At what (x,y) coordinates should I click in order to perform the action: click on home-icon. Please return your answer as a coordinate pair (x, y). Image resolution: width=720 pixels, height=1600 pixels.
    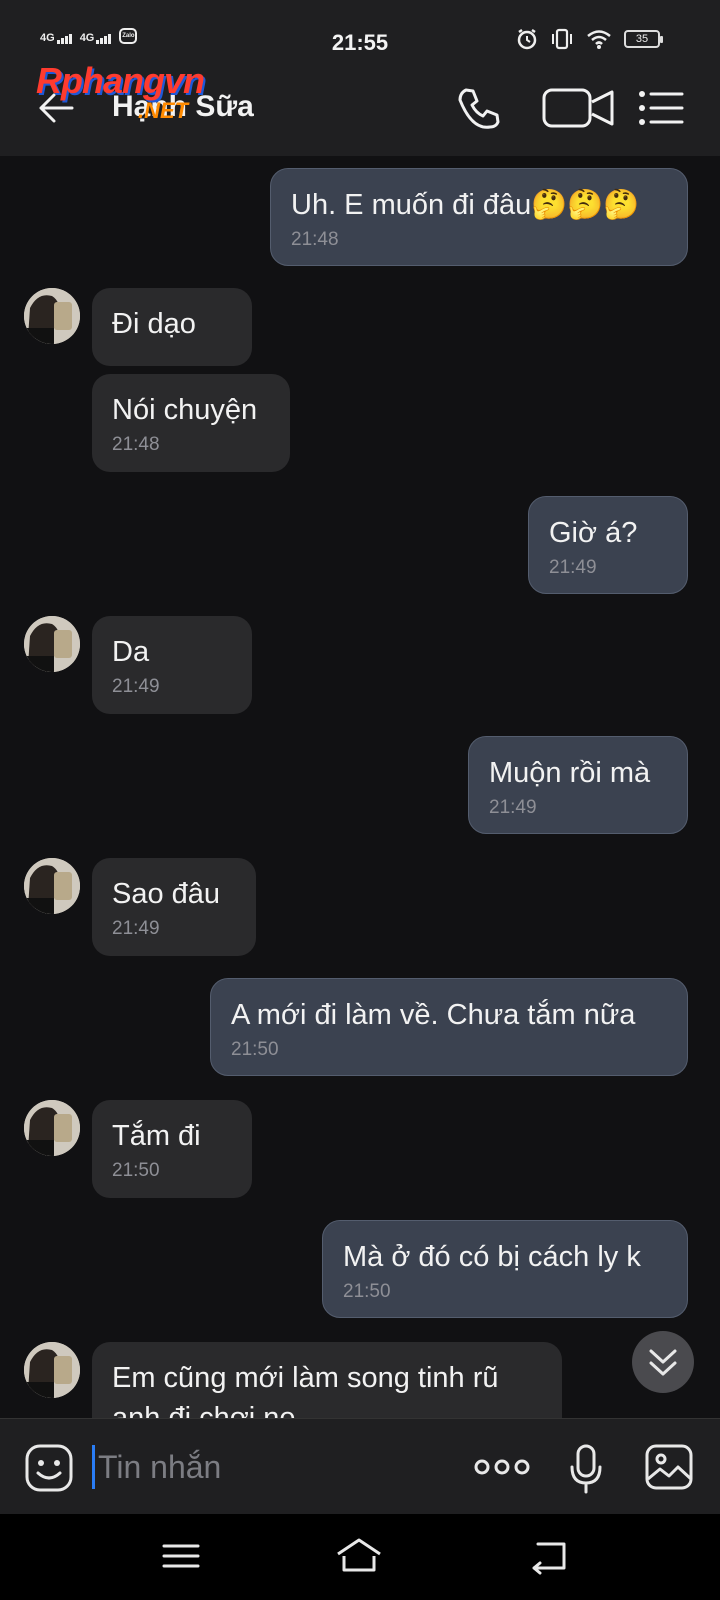
    Looking at the image, I should click on (359, 1556).